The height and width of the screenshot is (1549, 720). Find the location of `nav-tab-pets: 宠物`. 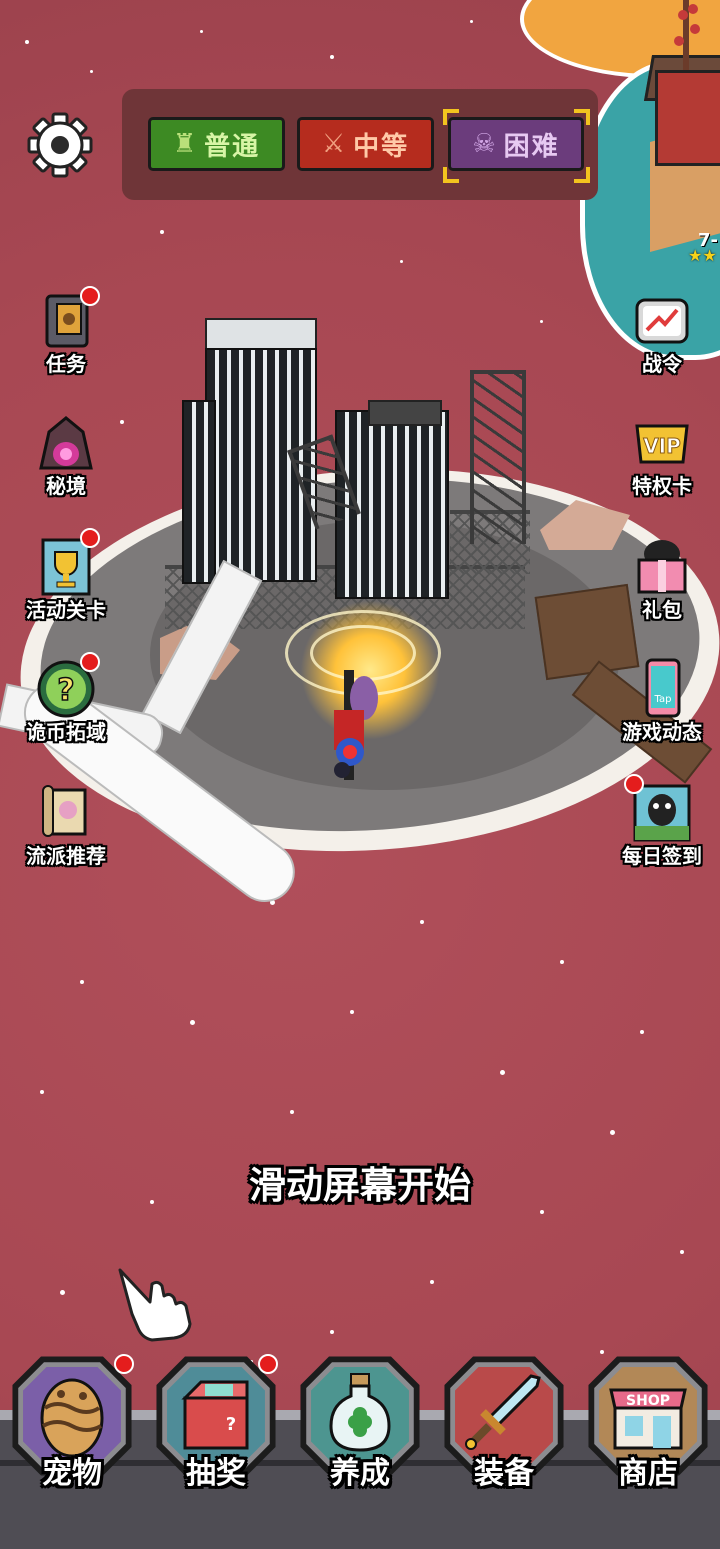

nav-tab-pets: 宠物 is located at coordinates (72, 1422).